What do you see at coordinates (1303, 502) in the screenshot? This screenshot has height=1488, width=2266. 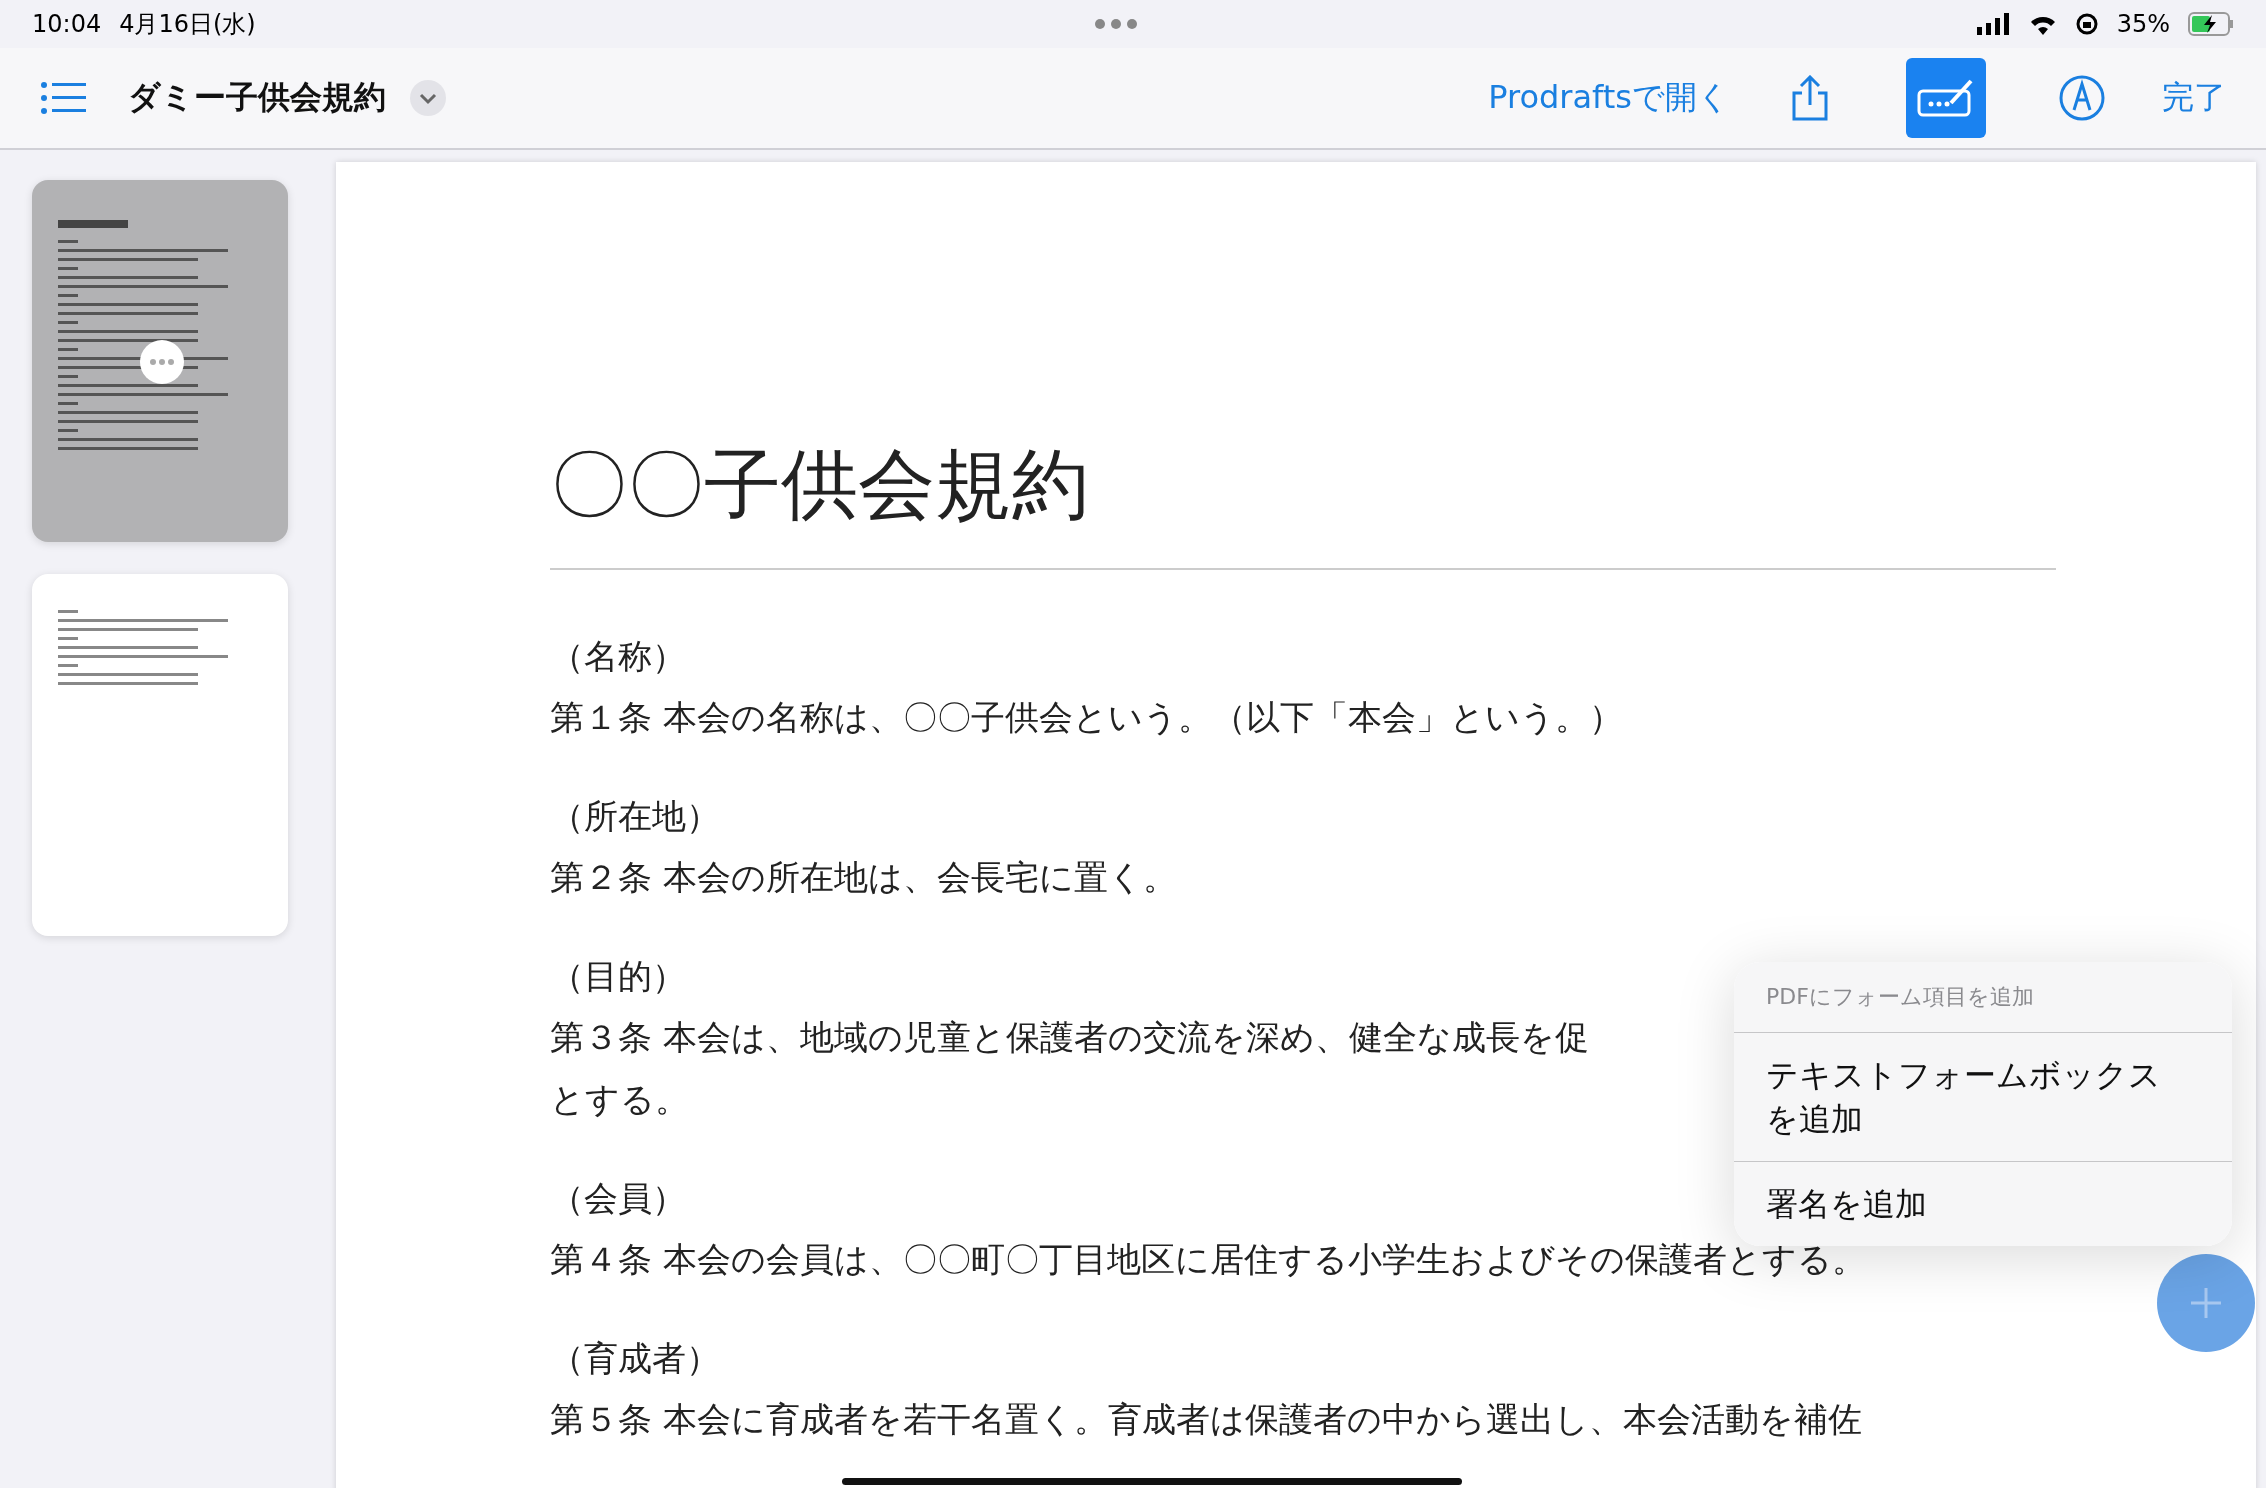 I see `document-heading: 〇〇子供会規約` at bounding box center [1303, 502].